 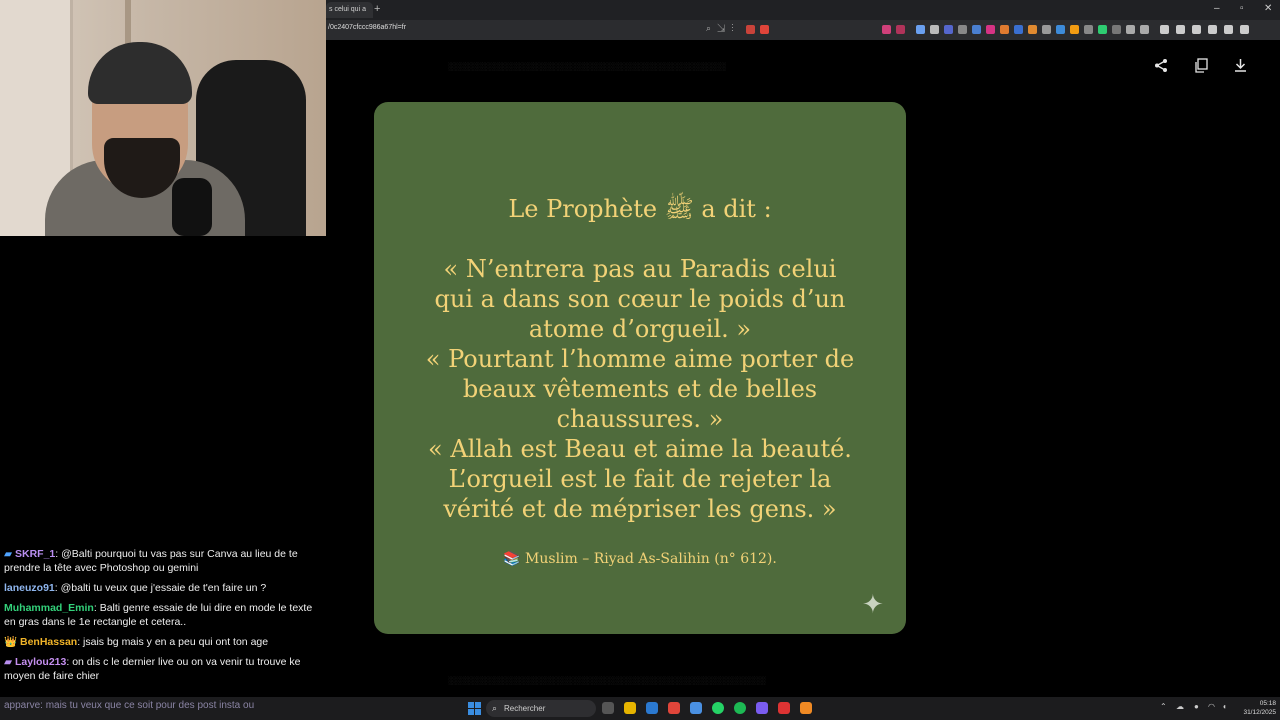 I want to click on shield-icon, so click(x=1228, y=29).